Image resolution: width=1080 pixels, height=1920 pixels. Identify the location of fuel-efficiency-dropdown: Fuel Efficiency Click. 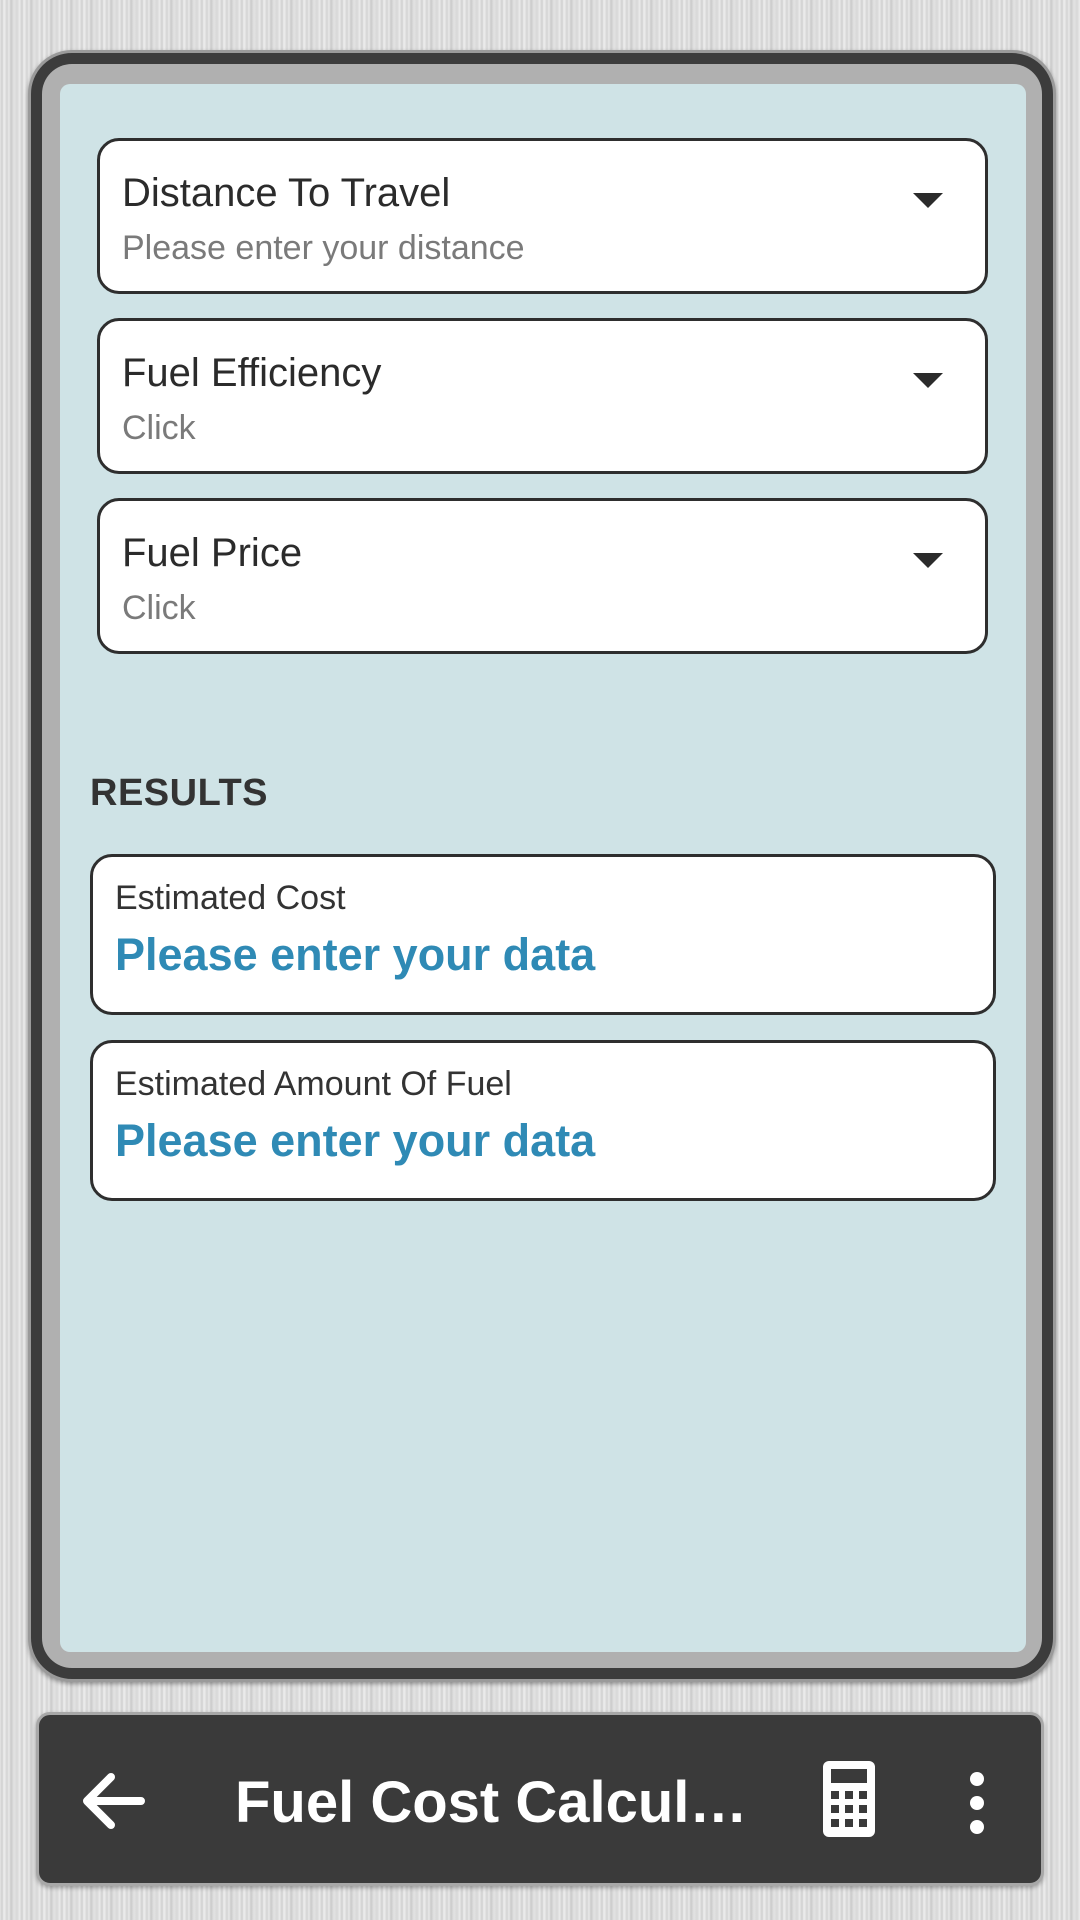
(542, 396).